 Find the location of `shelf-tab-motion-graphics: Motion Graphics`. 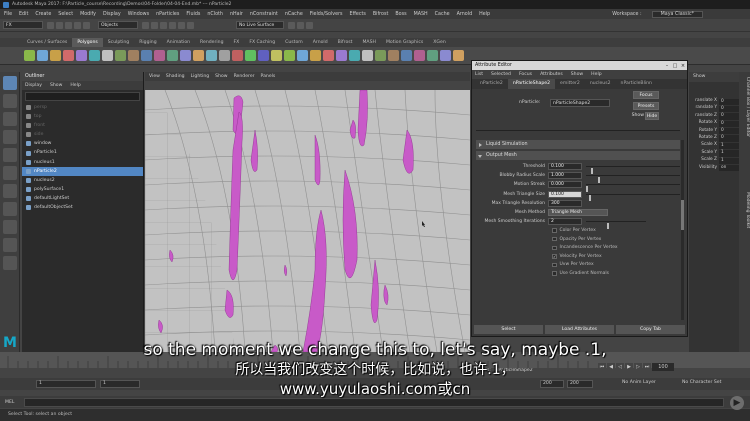

shelf-tab-motion-graphics: Motion Graphics is located at coordinates (404, 42).